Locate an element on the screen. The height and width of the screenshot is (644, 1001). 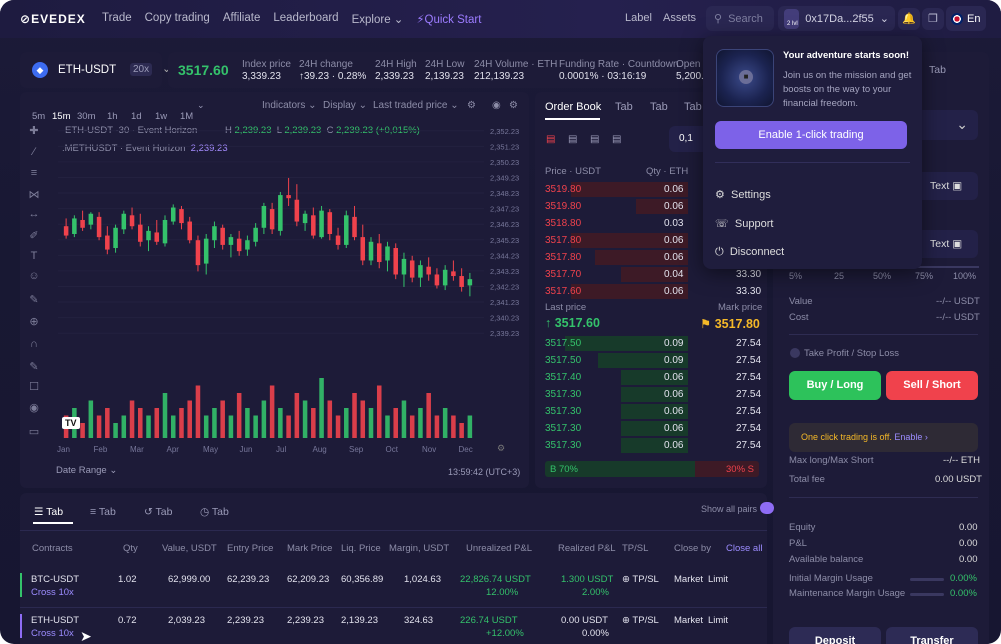
calendar-icon: ▣ is located at coordinates (957, 244).